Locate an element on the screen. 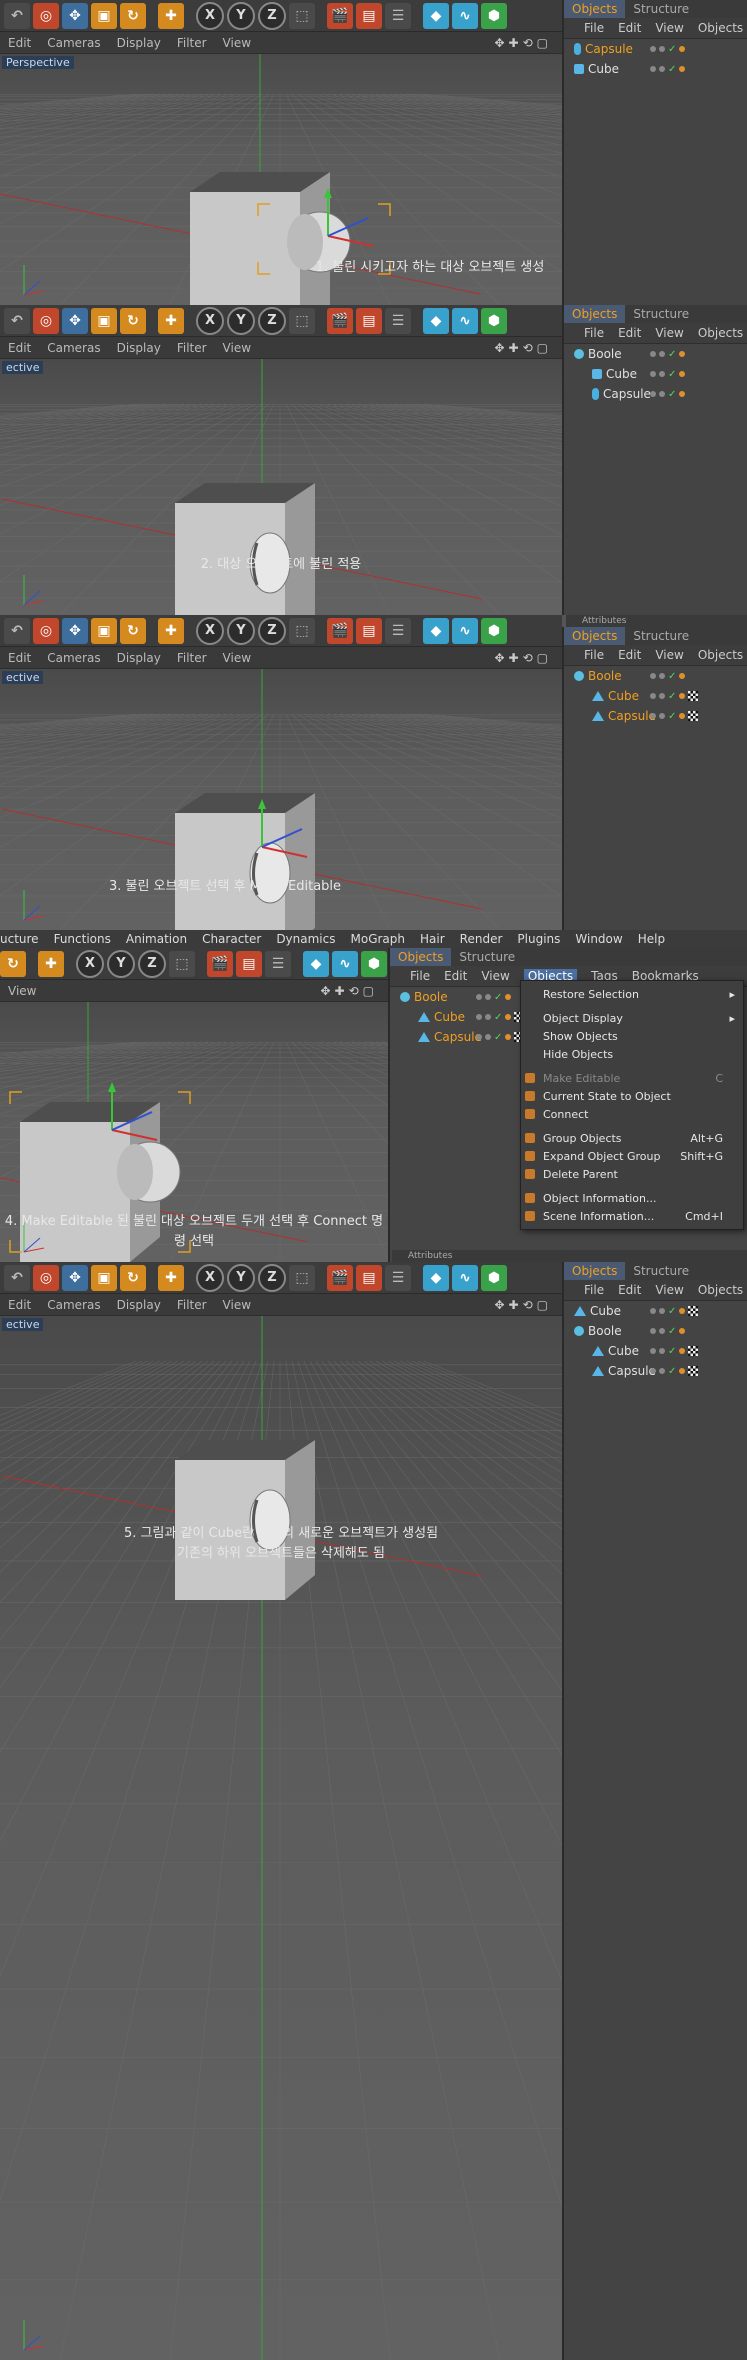  viewport-menu-edit: Edit is located at coordinates (19, 348).